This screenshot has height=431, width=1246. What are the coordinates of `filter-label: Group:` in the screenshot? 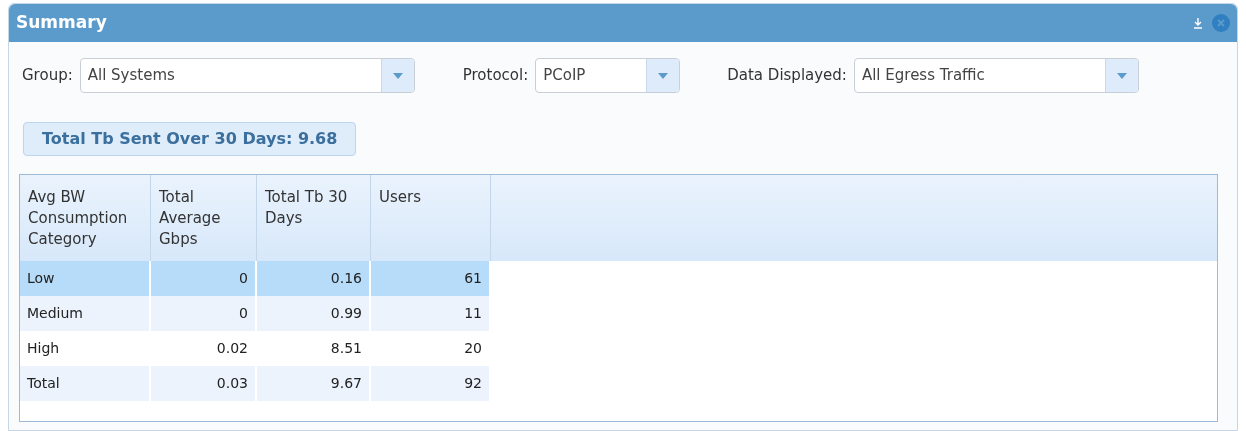 It's located at (47, 76).